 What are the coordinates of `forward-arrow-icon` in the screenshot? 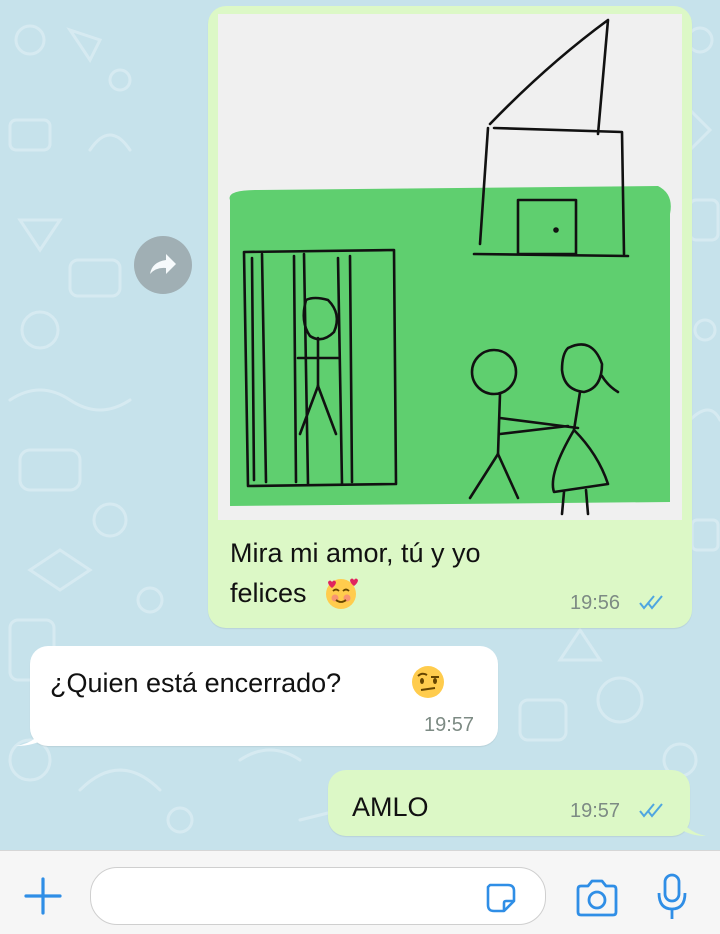 It's located at (163, 264).